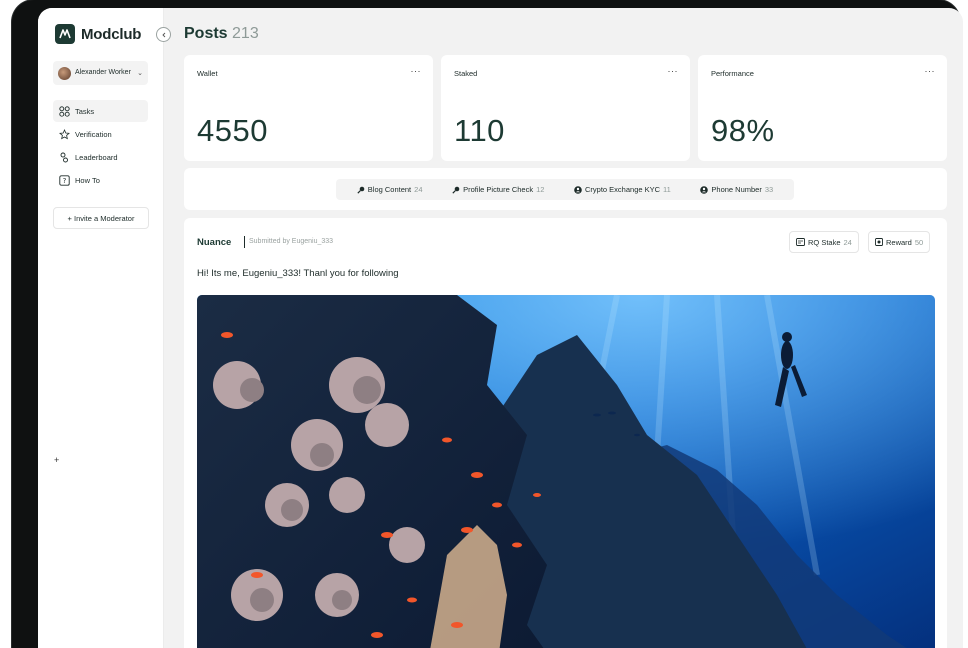  I want to click on filter-blog-content: Blog Content 24, so click(390, 189).